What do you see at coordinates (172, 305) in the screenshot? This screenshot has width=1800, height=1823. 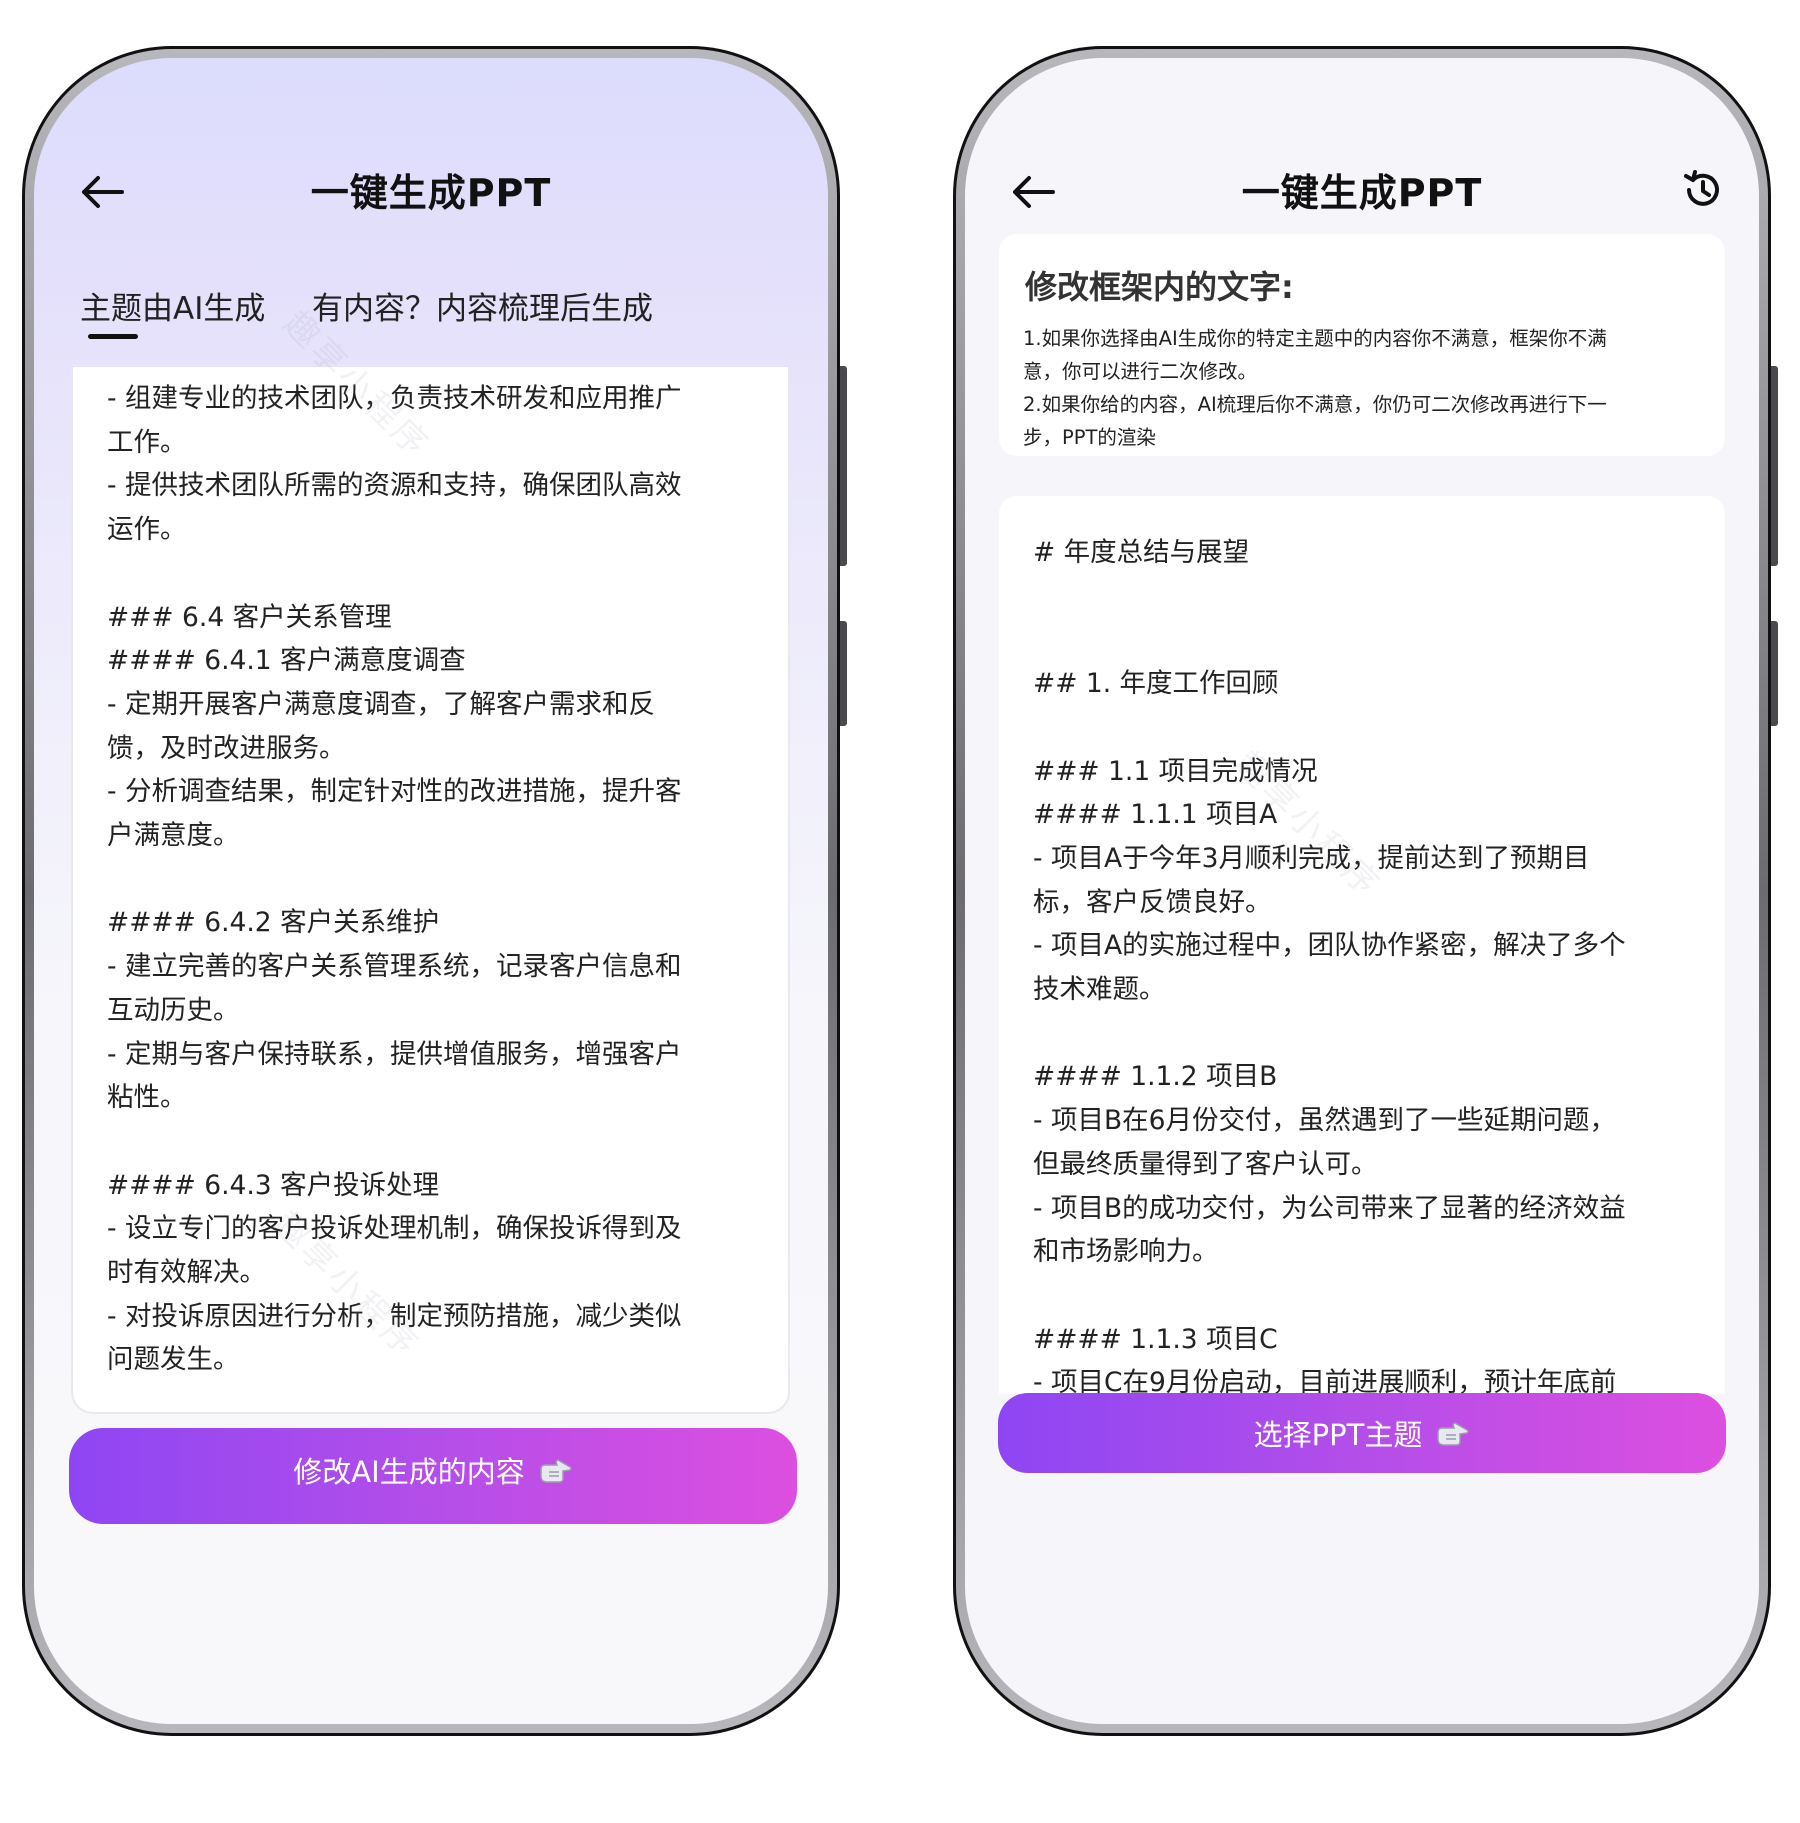 I see `tab-ai-topic: 主题由AI生成` at bounding box center [172, 305].